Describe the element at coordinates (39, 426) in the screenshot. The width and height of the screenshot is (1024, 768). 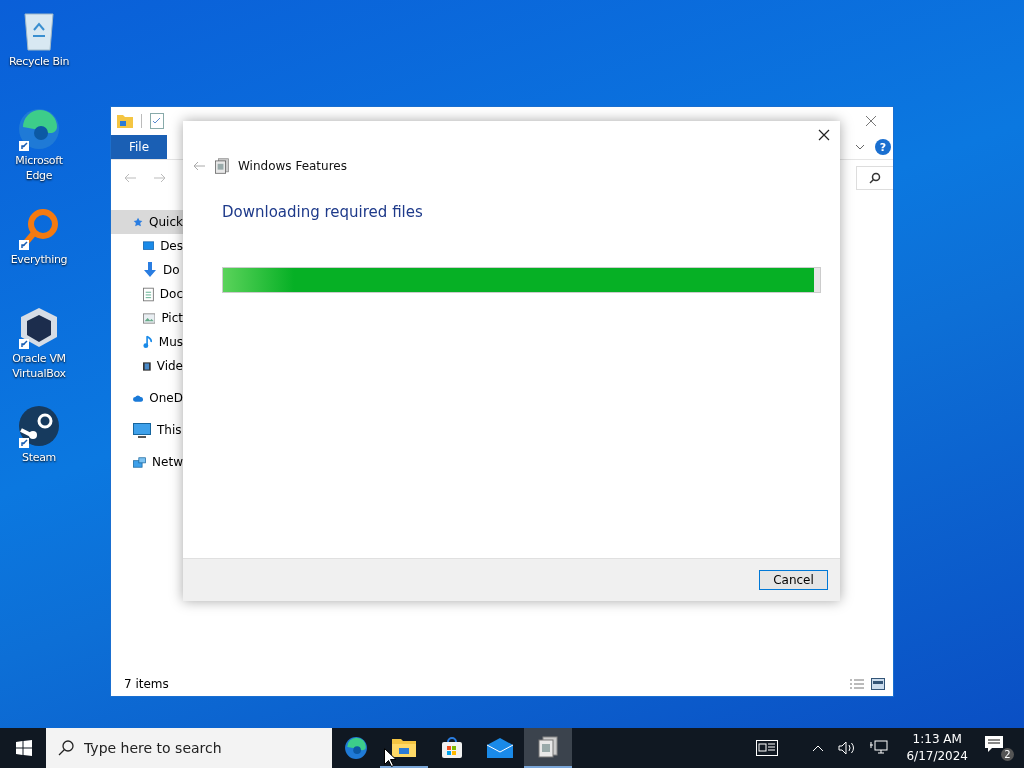
I see `steam-icon` at that location.